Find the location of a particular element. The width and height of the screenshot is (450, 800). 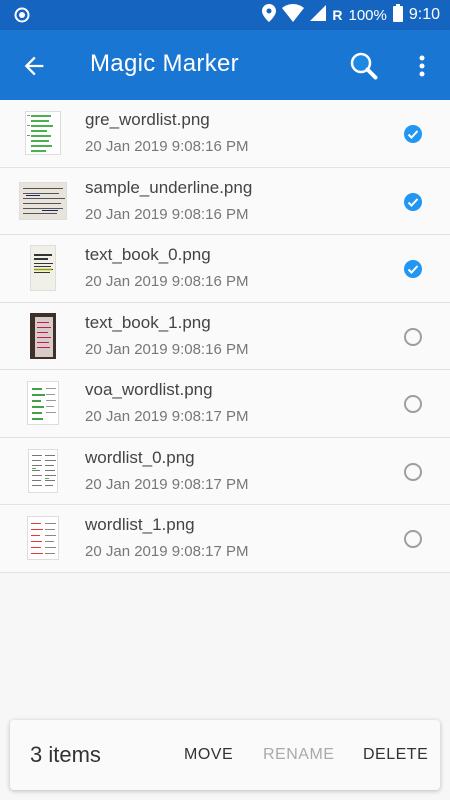

list-item: text_book_1.png 20 Jan 2019 9:08:16 PM is located at coordinates (225, 336).